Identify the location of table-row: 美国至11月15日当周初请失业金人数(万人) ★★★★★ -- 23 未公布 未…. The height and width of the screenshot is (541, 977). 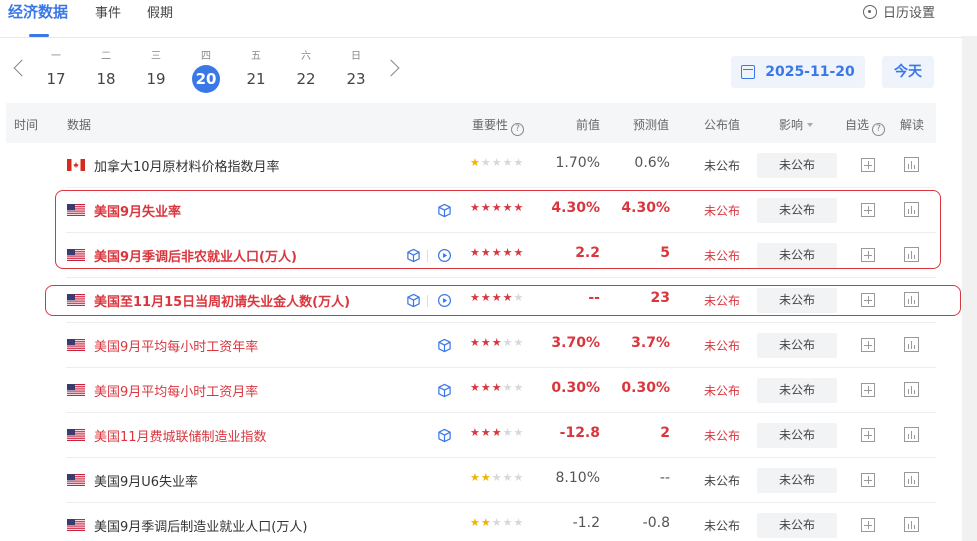
(501, 300).